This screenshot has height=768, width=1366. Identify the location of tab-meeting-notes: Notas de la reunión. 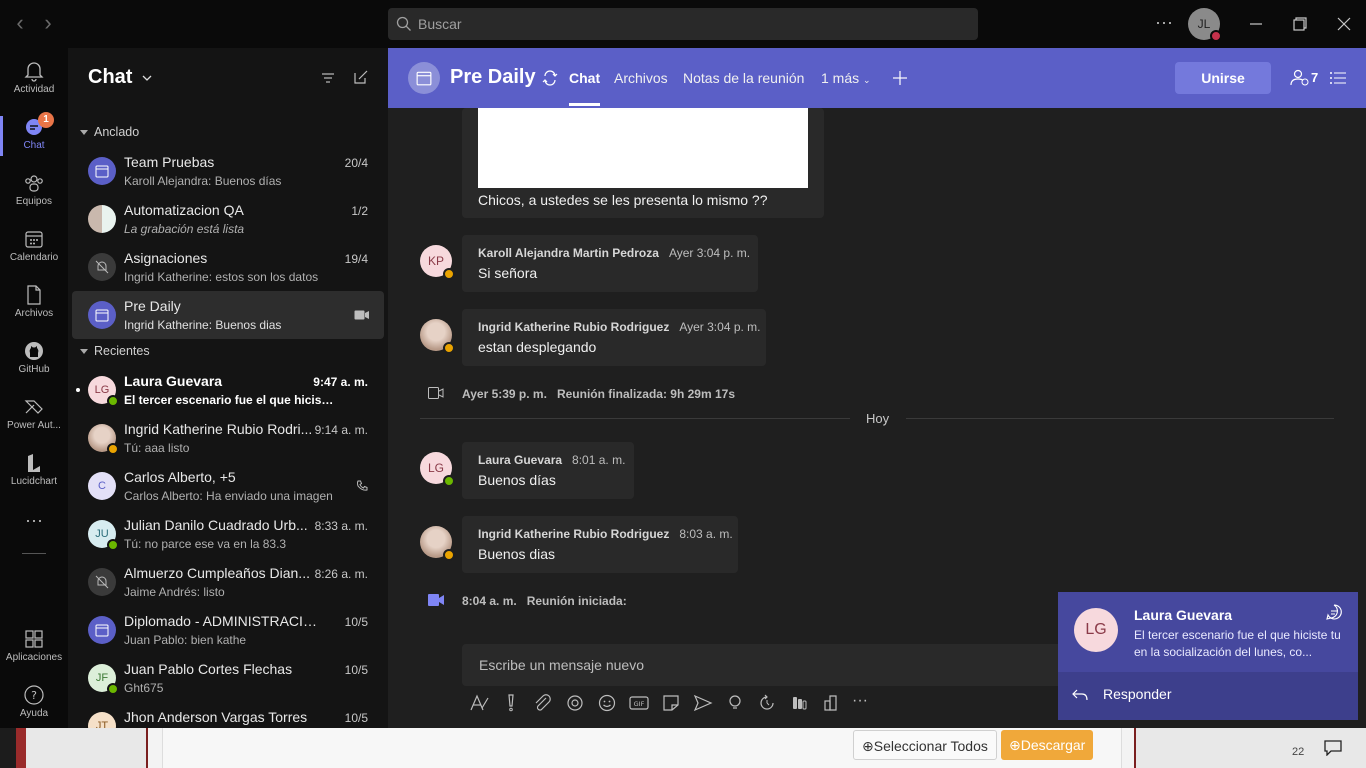
(743, 78).